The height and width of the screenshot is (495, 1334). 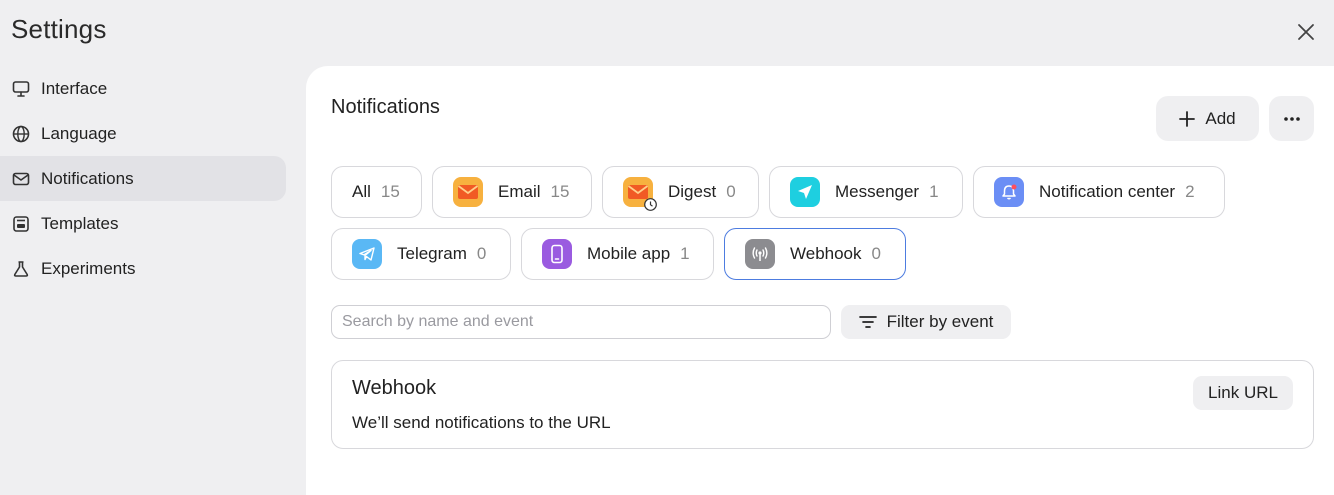 I want to click on template-icon, so click(x=21, y=224).